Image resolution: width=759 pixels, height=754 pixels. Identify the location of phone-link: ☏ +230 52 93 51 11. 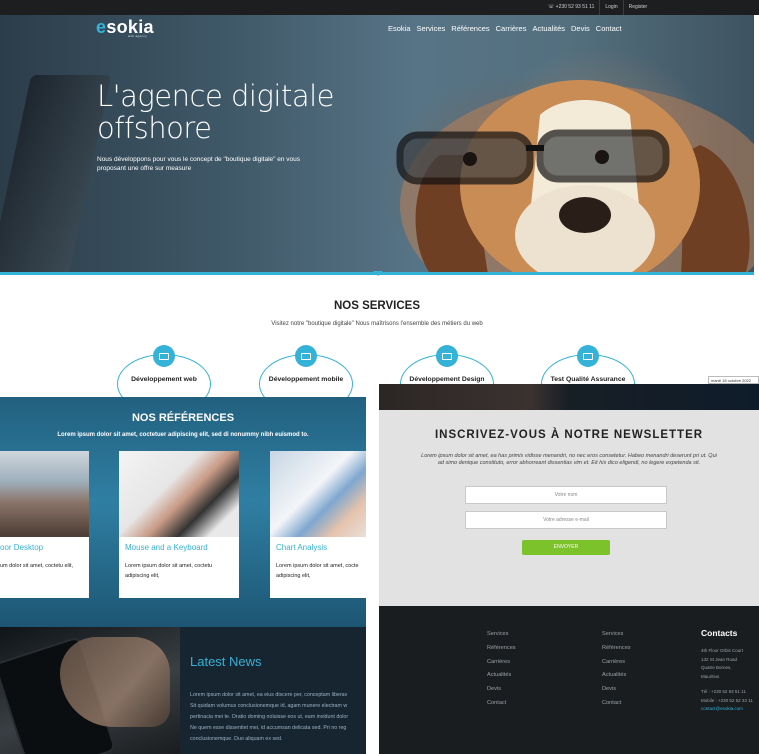
(571, 7).